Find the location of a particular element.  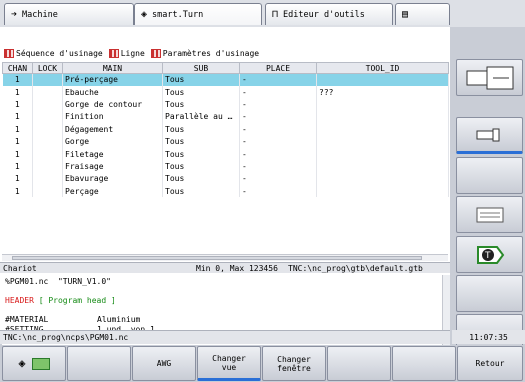

softkey-back: Retour is located at coordinates (490, 363).